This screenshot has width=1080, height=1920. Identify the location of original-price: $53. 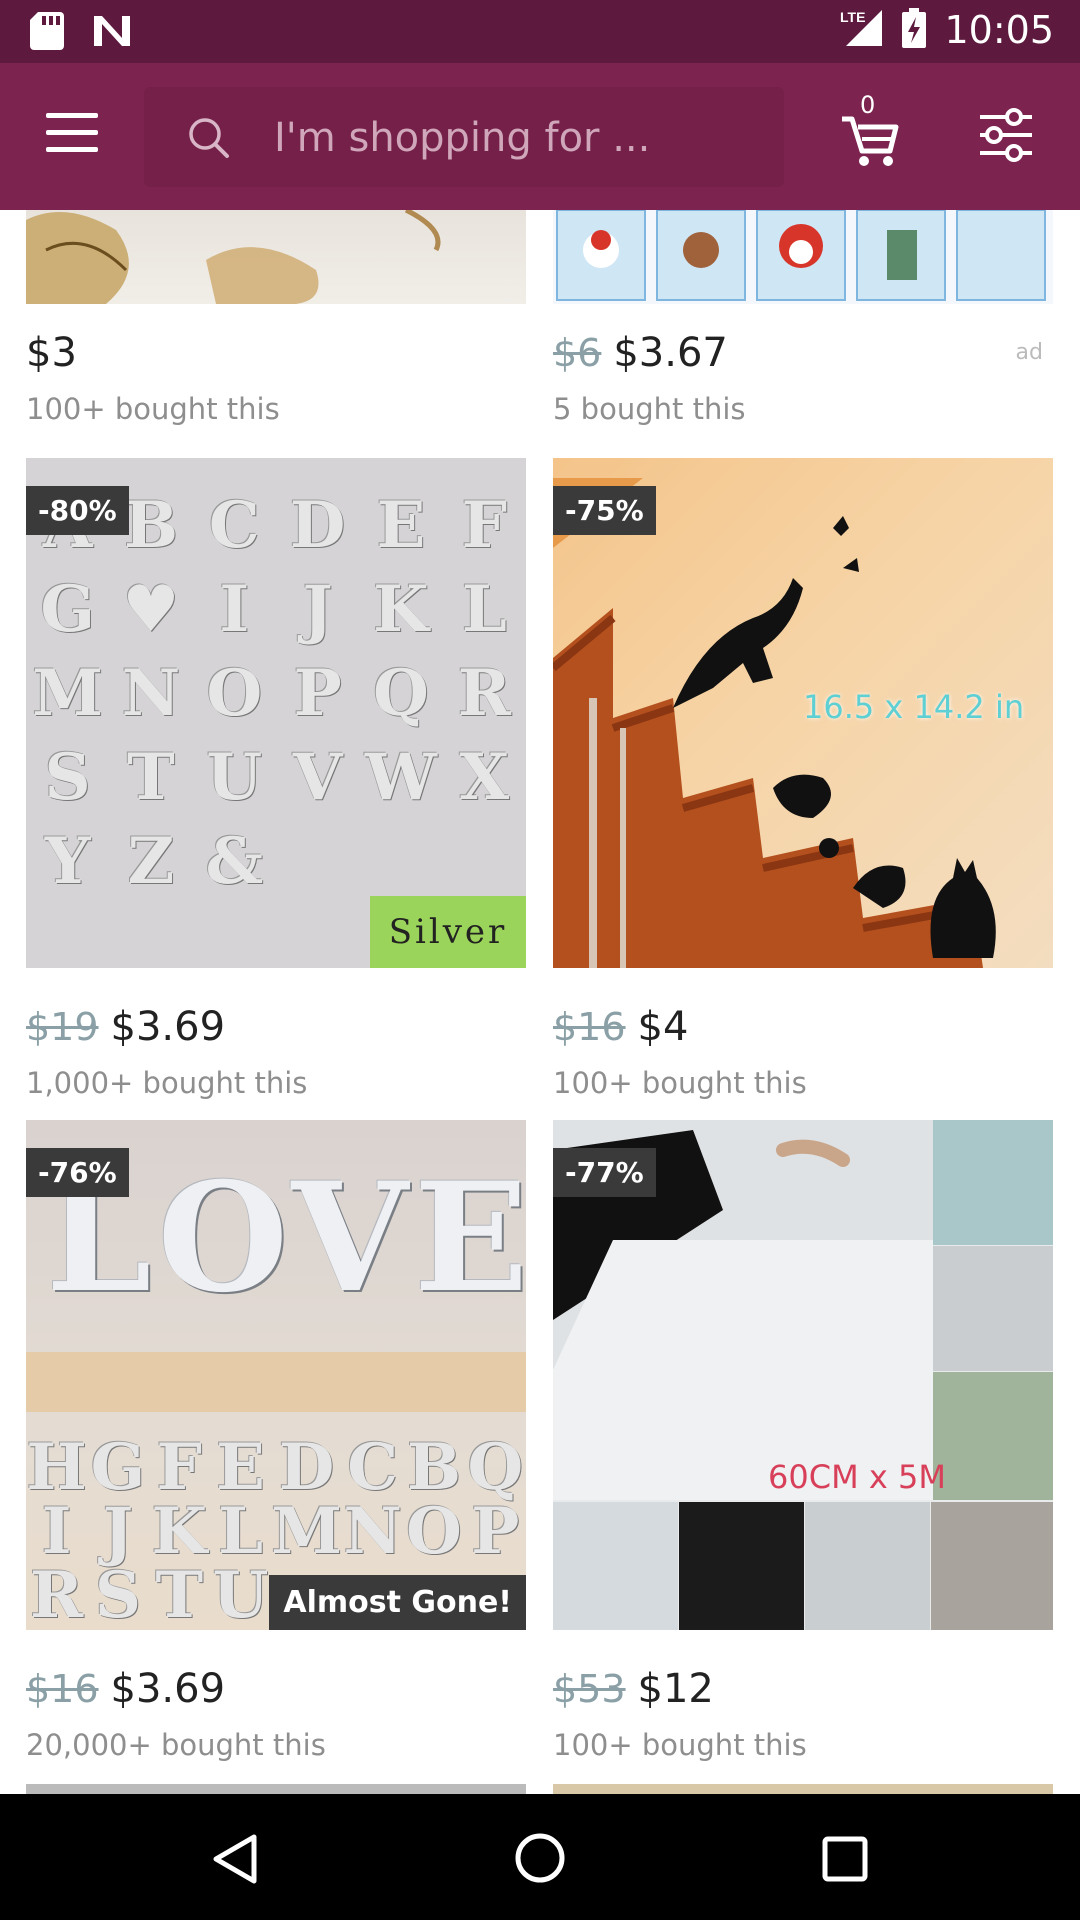
(589, 1689).